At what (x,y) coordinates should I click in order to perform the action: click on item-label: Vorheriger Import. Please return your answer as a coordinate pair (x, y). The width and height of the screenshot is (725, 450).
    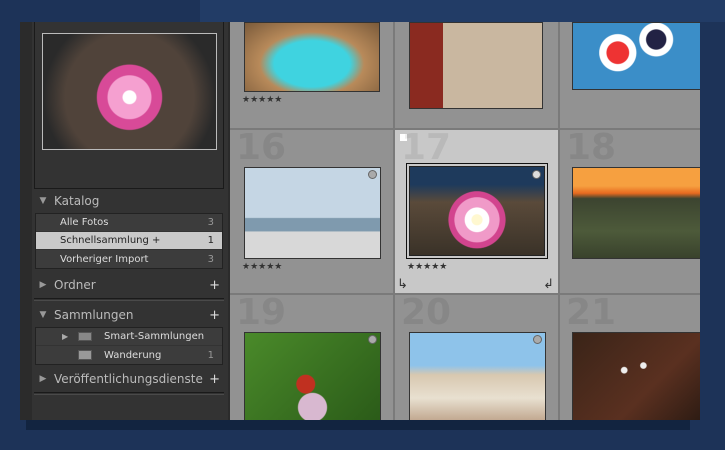
    Looking at the image, I should click on (104, 259).